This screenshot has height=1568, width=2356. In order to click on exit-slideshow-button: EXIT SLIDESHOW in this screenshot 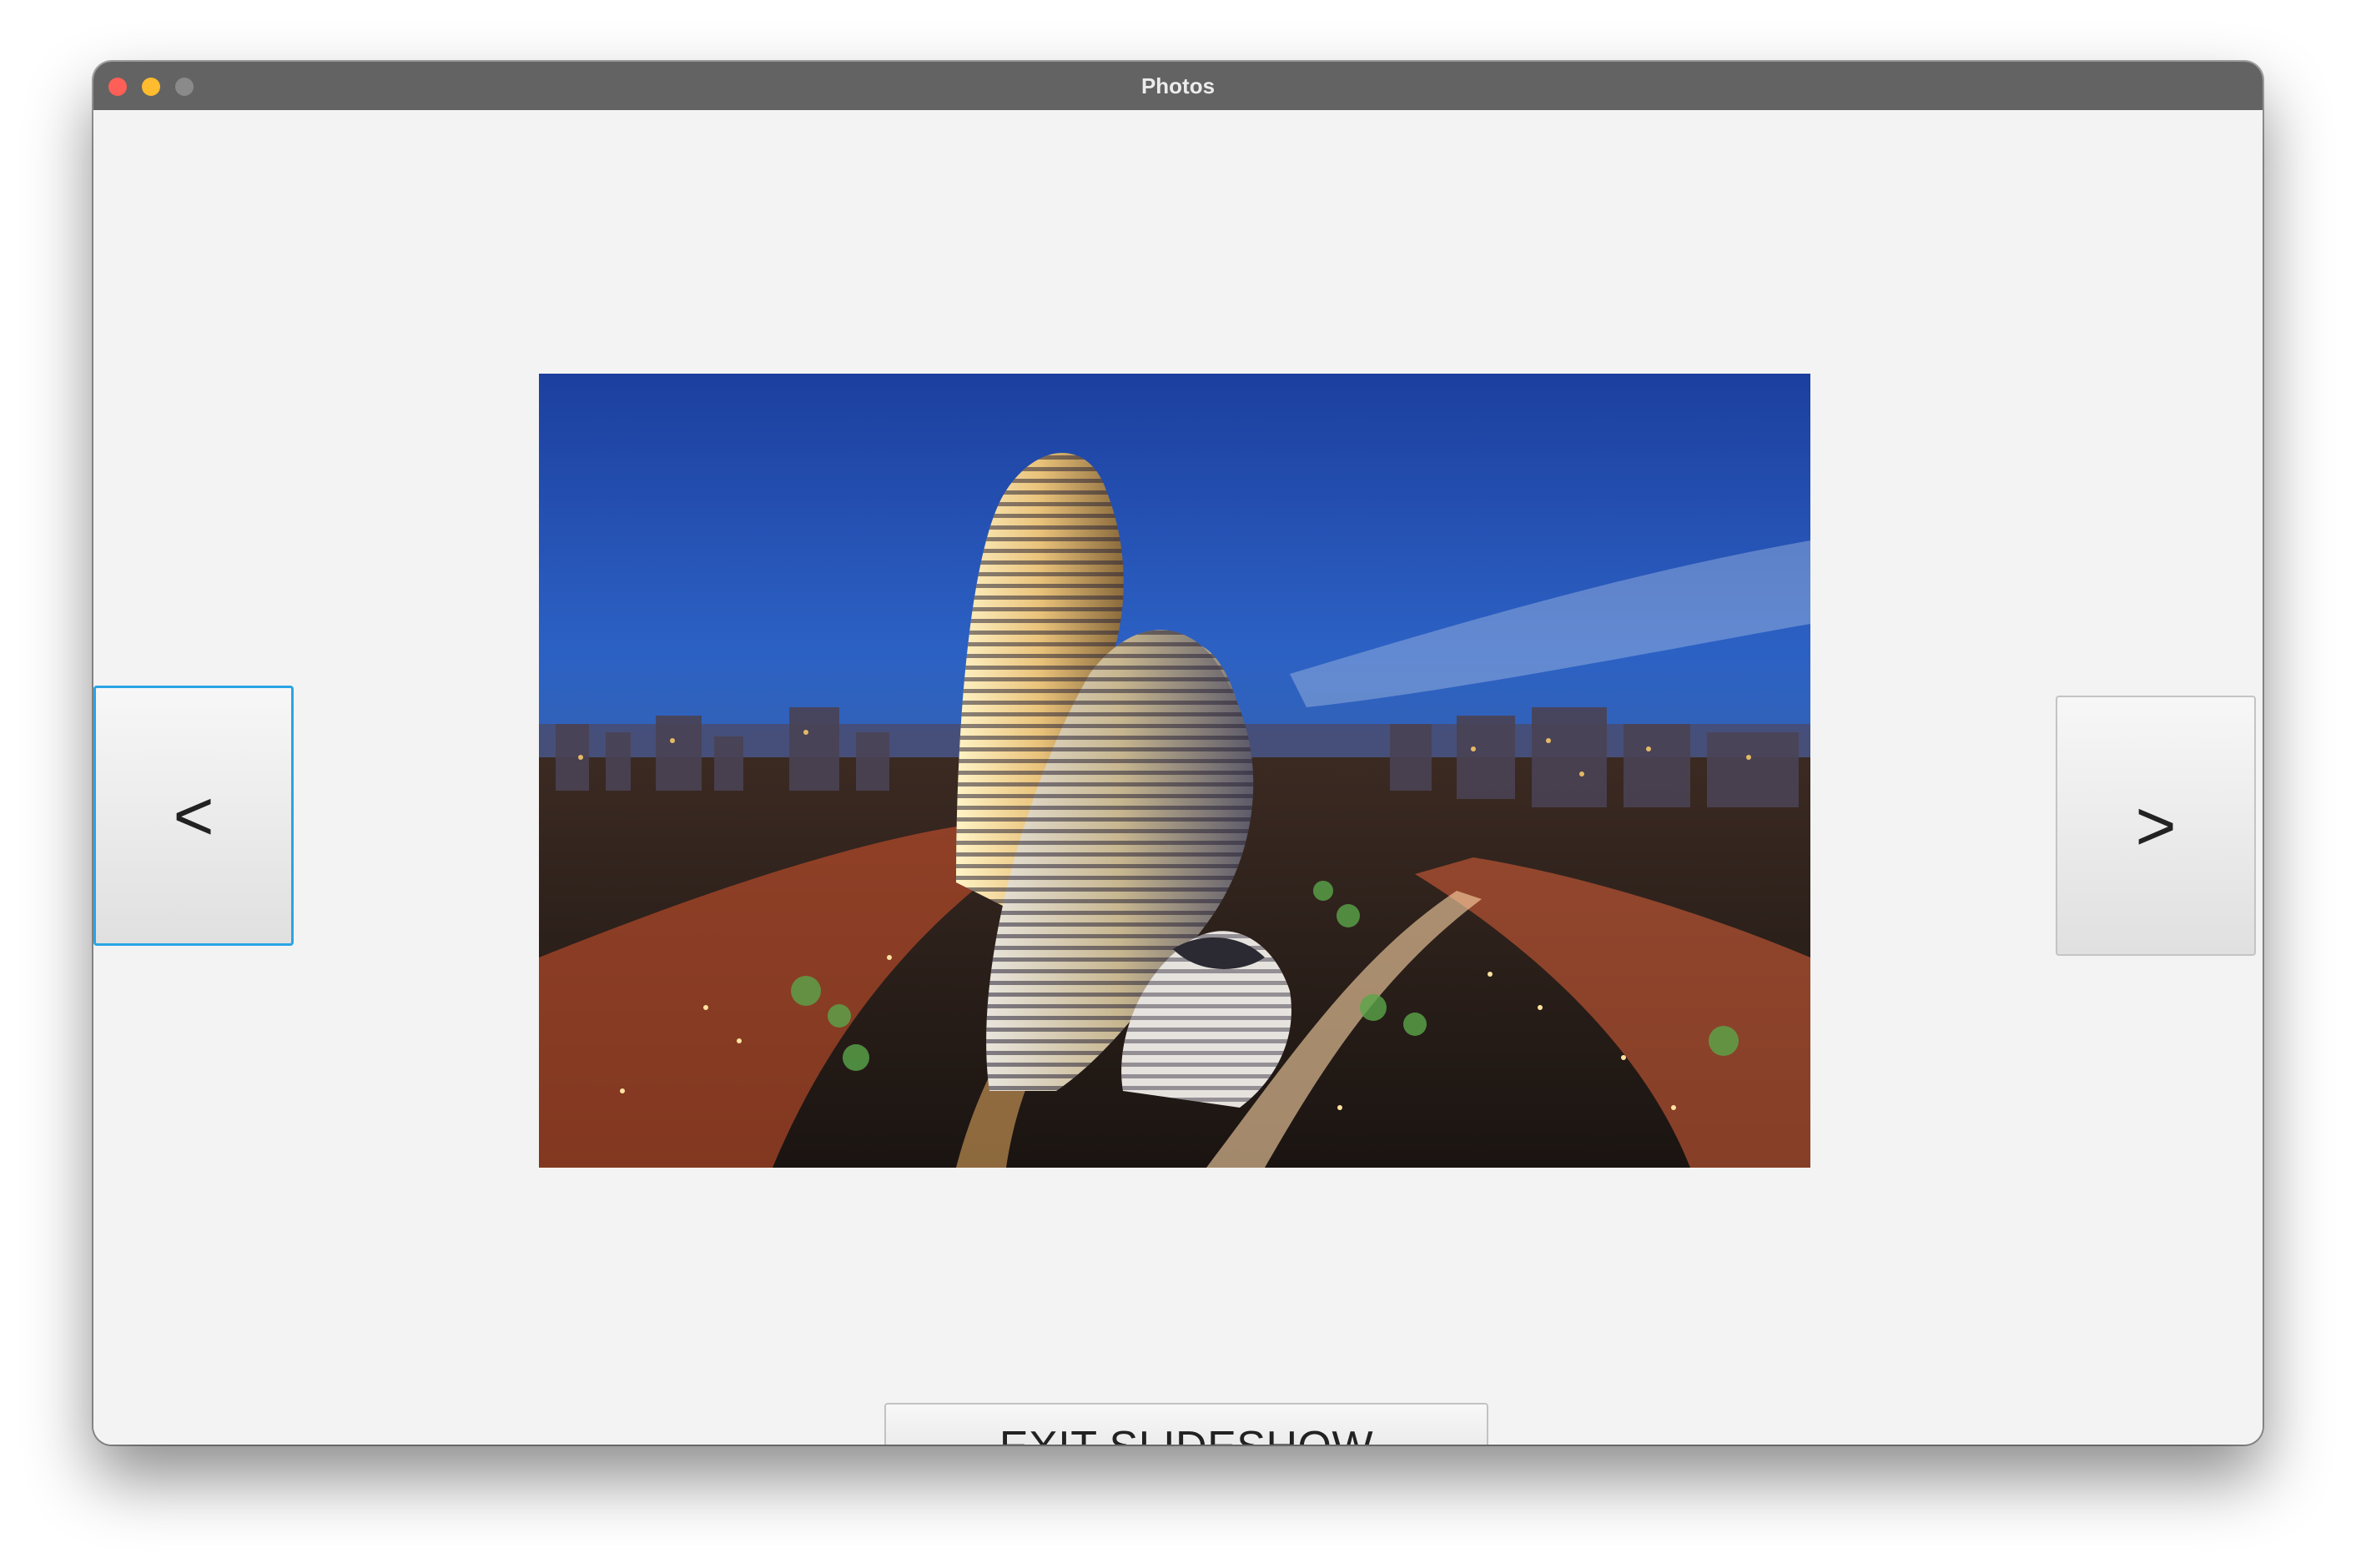, I will do `click(1186, 1424)`.